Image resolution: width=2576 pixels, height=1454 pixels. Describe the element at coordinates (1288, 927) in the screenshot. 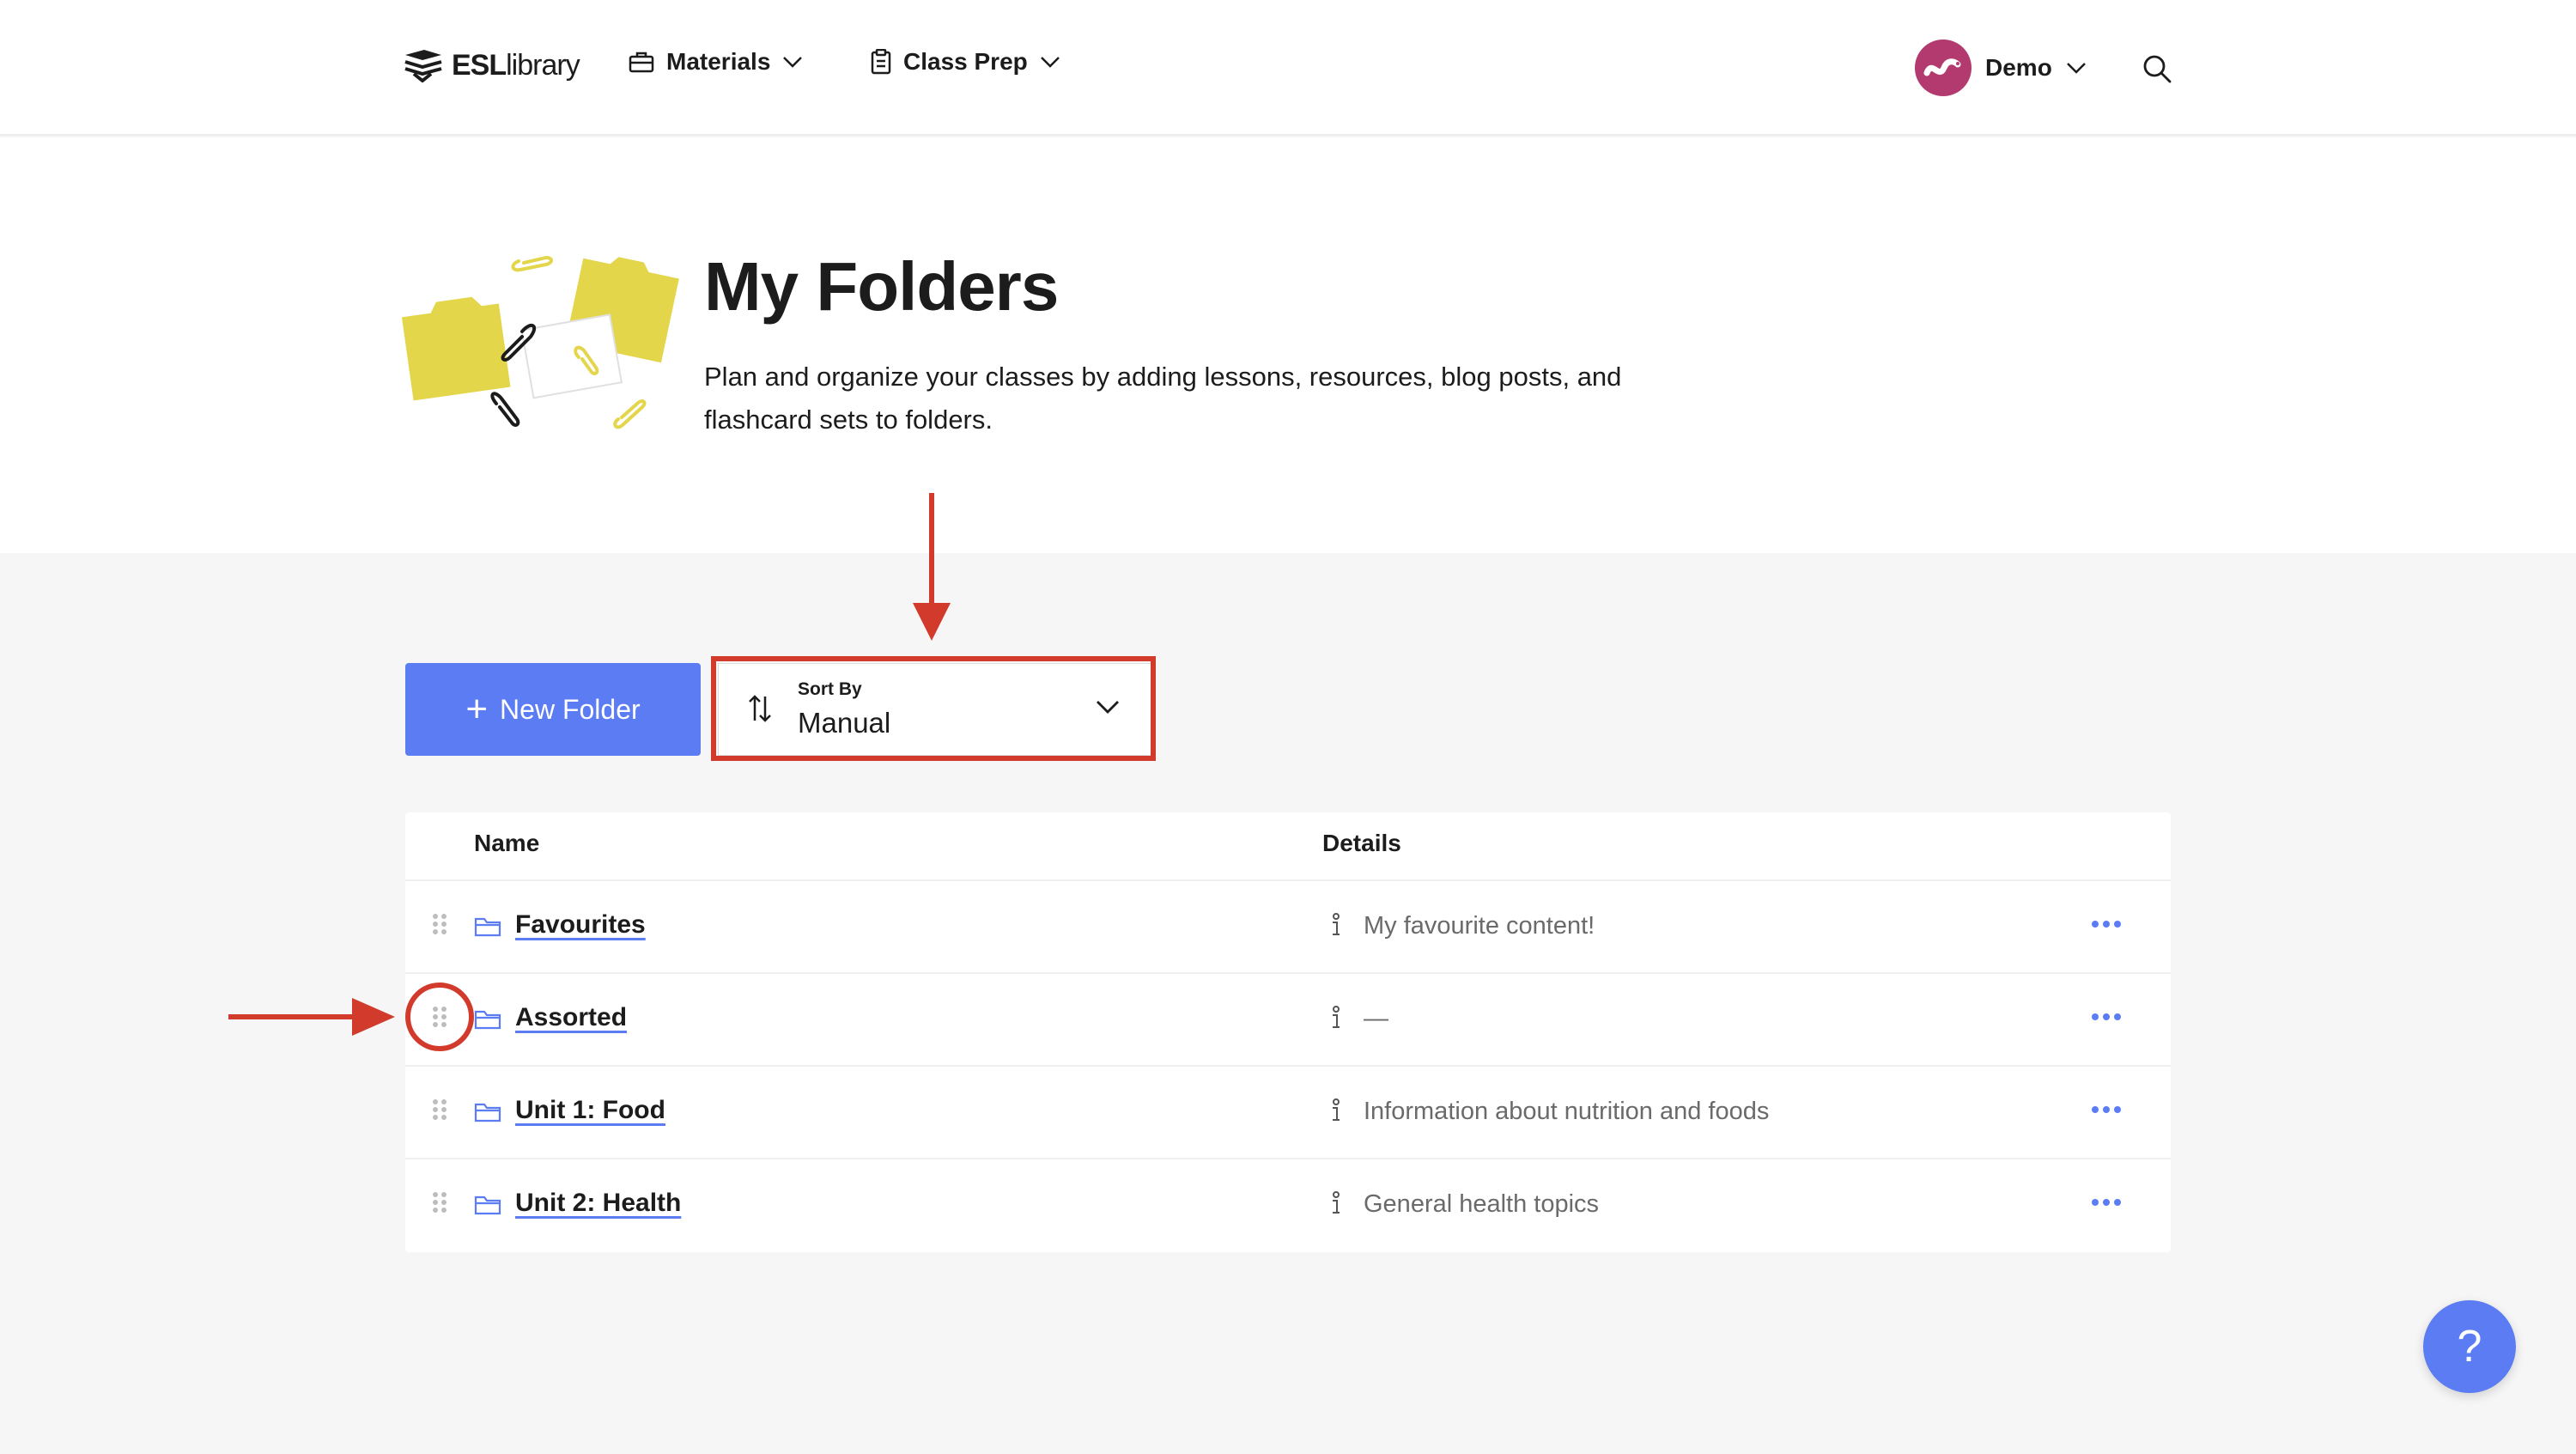

I see `table-row: Favourites My favourite content!` at that location.